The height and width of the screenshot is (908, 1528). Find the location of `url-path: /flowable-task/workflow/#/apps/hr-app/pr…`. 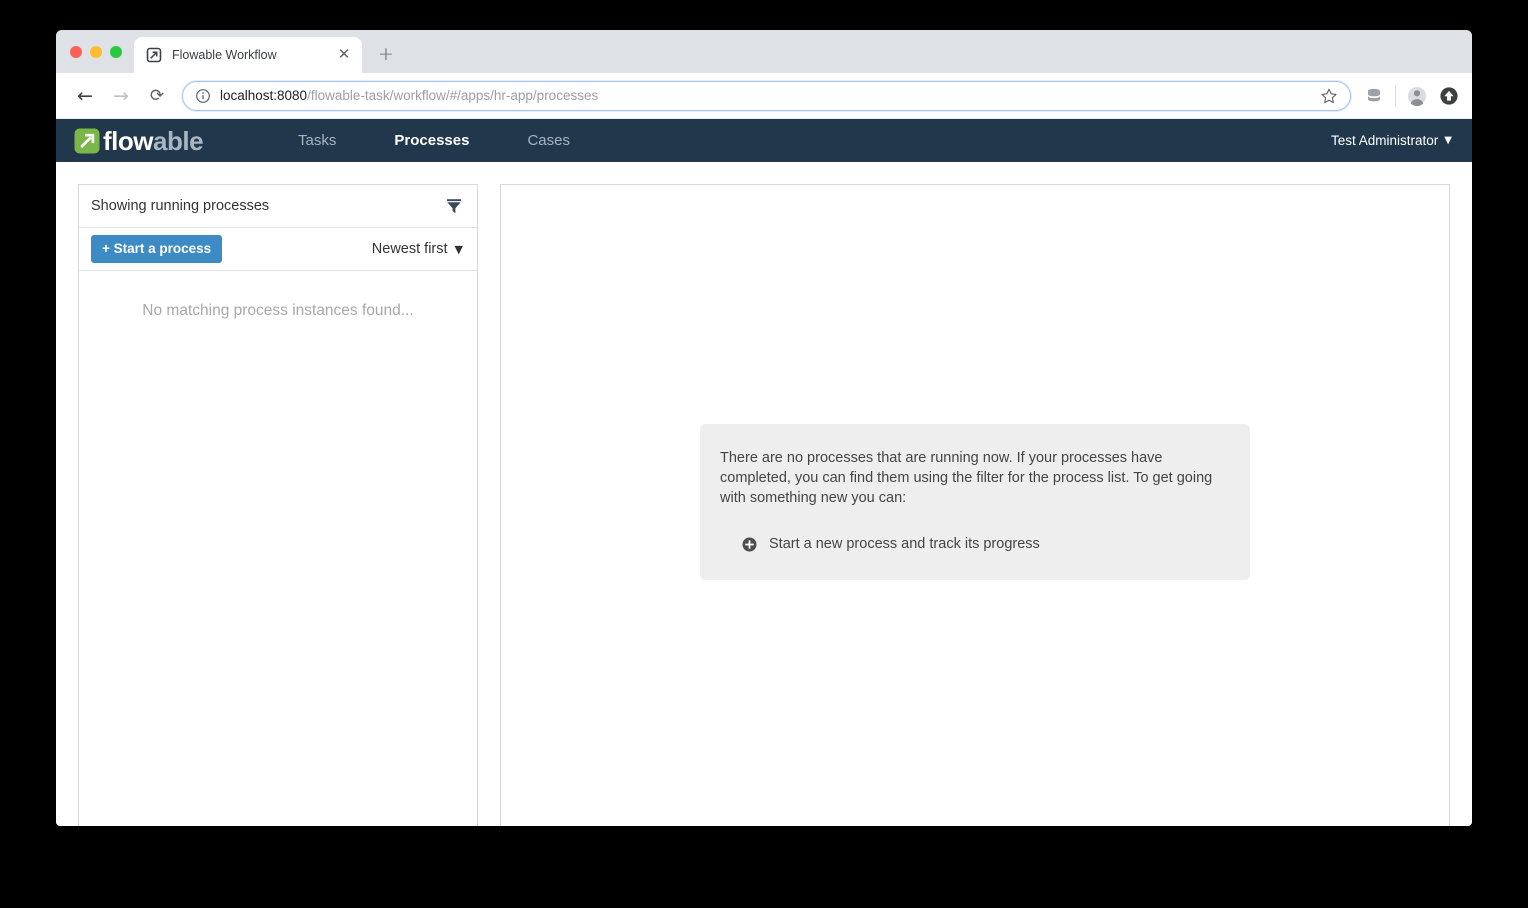

url-path: /flowable-task/workflow/#/apps/hr-app/pr… is located at coordinates (453, 95).